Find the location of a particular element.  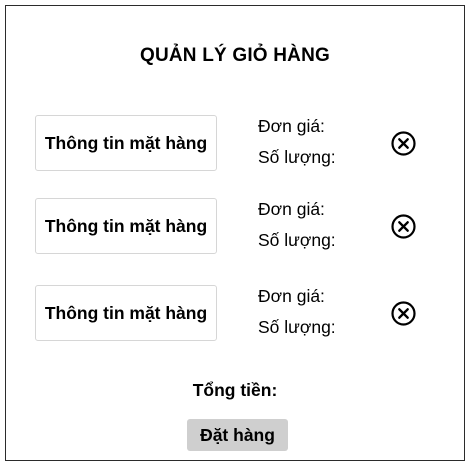

total-price-label: Tổng tiền: is located at coordinates (235, 390).